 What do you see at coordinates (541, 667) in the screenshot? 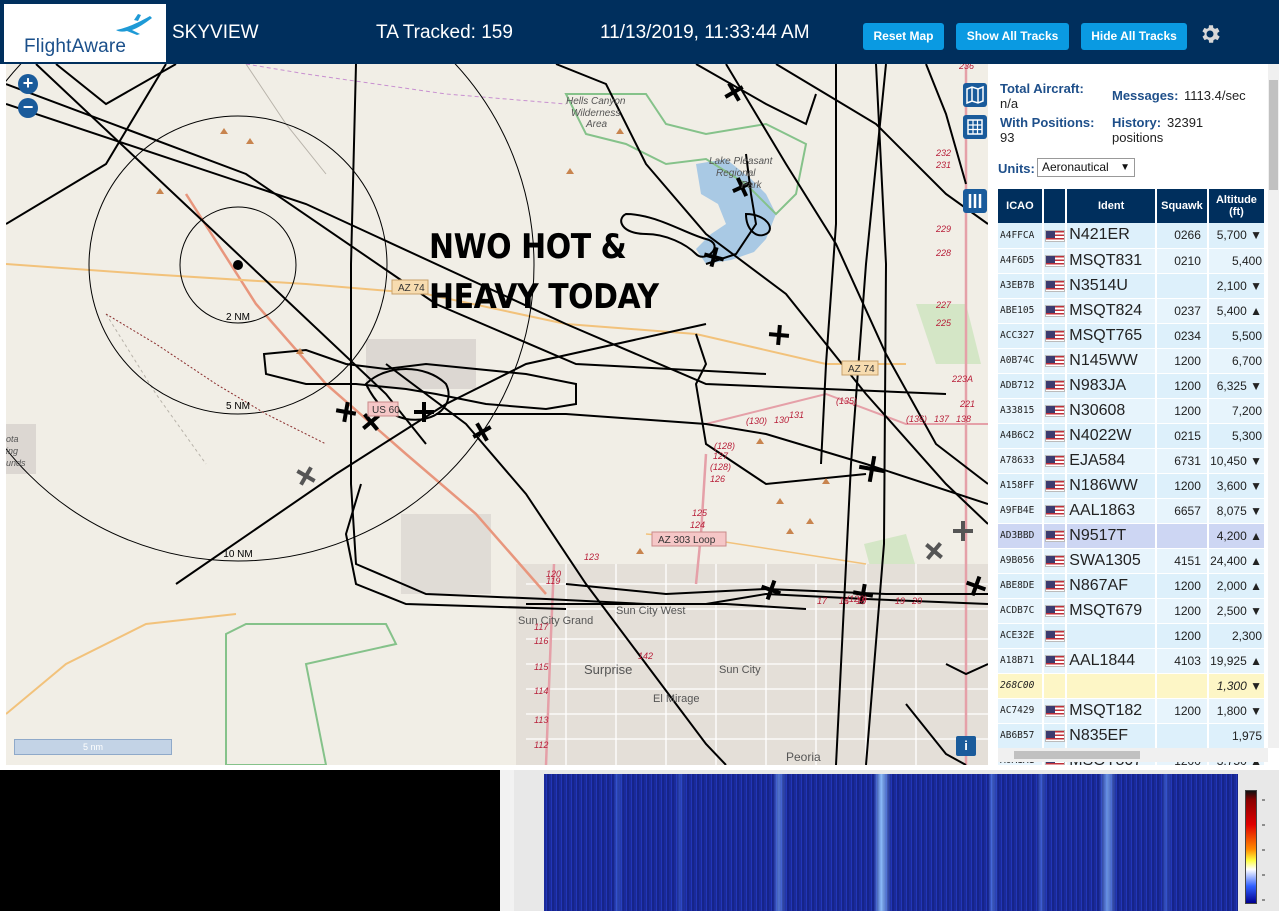
I see `svg-text: 115` at bounding box center [541, 667].